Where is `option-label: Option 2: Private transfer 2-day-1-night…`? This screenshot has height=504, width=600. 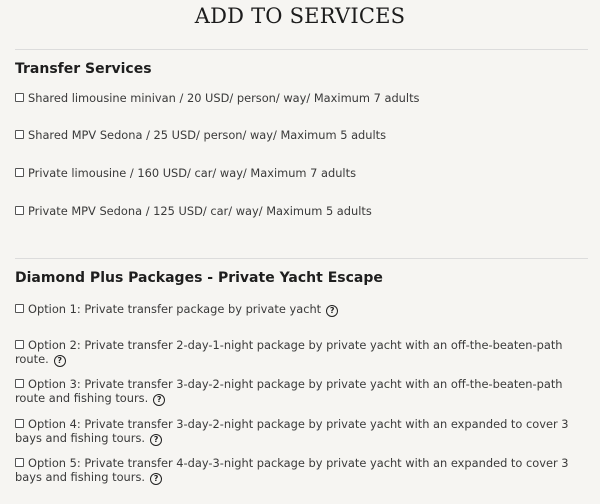
option-label: Option 2: Private transfer 2-day-1-night… is located at coordinates (289, 352).